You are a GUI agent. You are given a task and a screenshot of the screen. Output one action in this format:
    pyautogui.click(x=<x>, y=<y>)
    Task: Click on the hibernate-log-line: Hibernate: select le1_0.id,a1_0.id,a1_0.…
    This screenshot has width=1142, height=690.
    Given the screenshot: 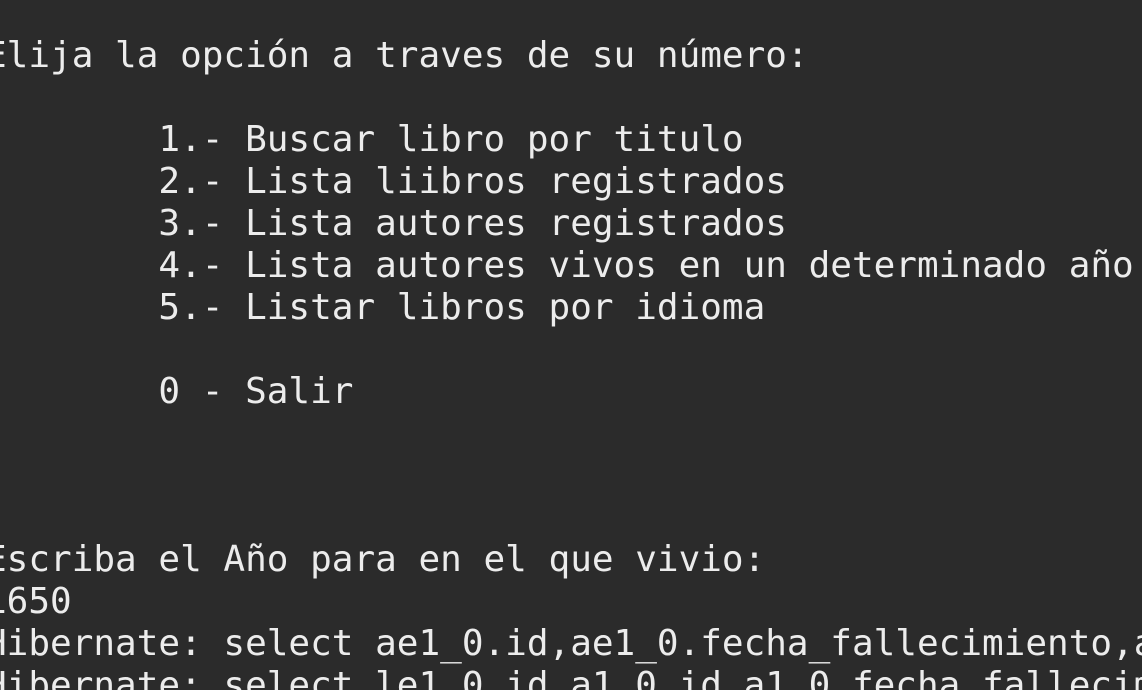 What is the action you would take?
    pyautogui.click(x=571, y=677)
    